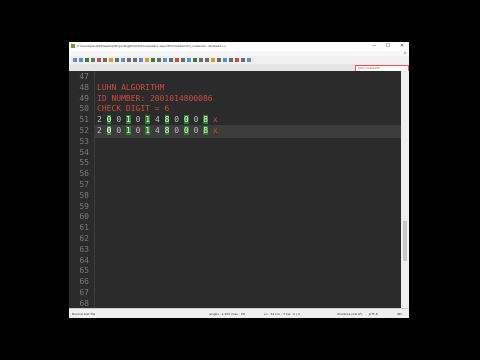 The height and width of the screenshot is (360, 480). What do you see at coordinates (84, 120) in the screenshot?
I see `line-number: 51` at bounding box center [84, 120].